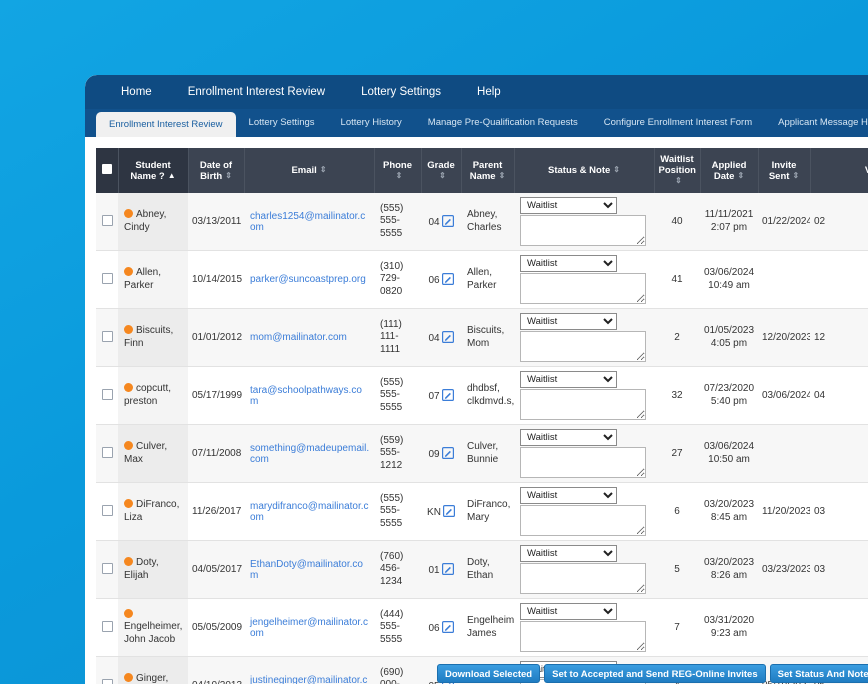 This screenshot has height=684, width=868. What do you see at coordinates (441, 165) in the screenshot?
I see `header-grade-label: Grade` at bounding box center [441, 165].